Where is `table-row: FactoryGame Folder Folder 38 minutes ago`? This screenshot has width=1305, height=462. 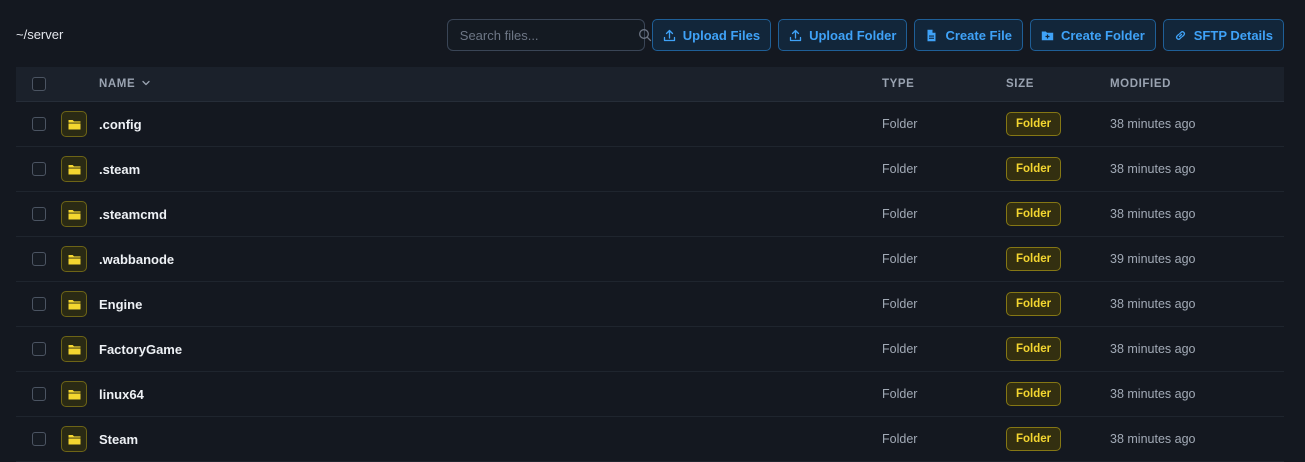
table-row: FactoryGame Folder Folder 38 minutes ago is located at coordinates (650, 349).